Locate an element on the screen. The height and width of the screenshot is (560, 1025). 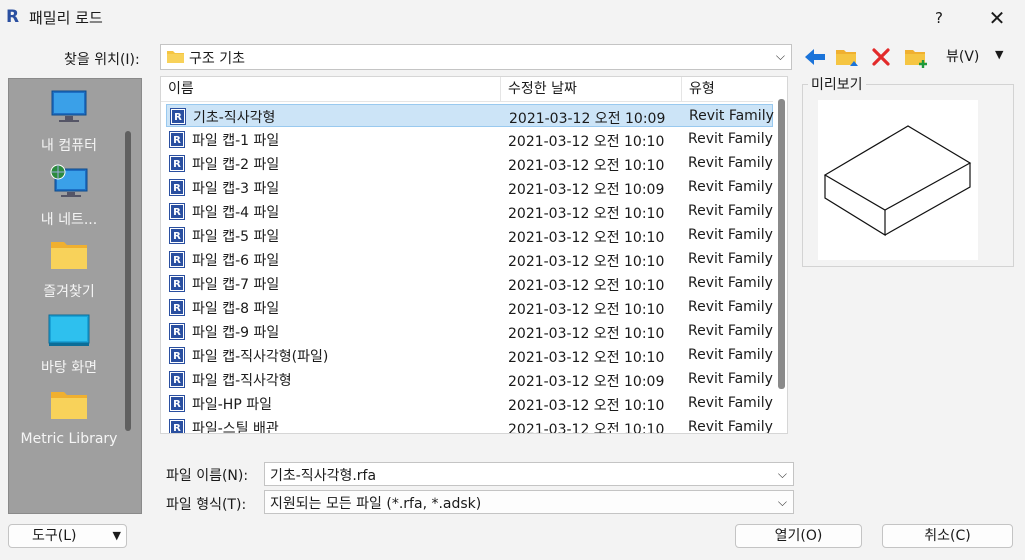
window-title: 패밀리 로드 is located at coordinates (66, 18).